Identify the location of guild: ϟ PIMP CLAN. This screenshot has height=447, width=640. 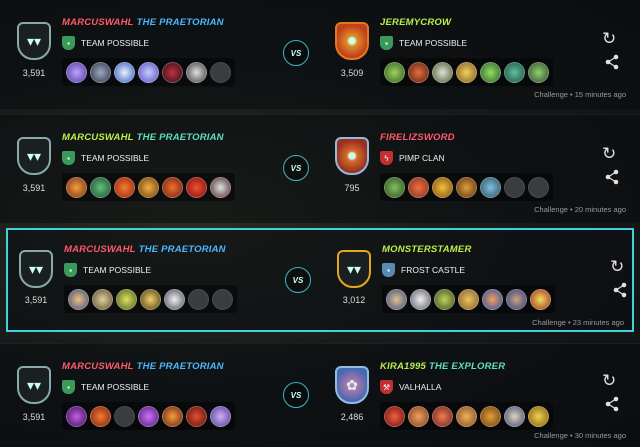
(412, 158).